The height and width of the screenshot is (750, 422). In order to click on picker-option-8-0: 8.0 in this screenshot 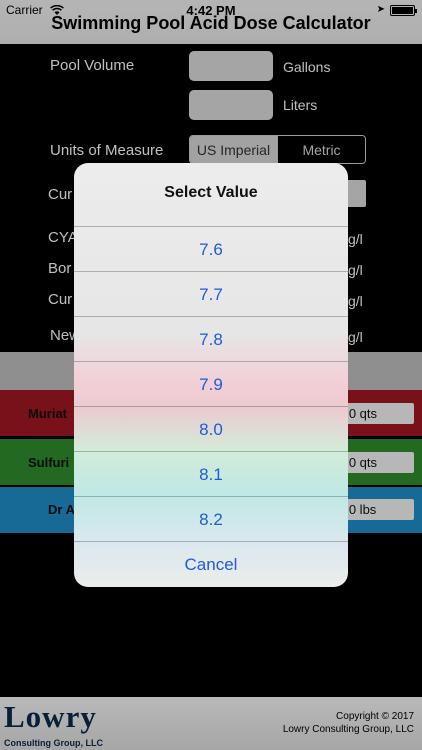, I will do `click(211, 429)`.